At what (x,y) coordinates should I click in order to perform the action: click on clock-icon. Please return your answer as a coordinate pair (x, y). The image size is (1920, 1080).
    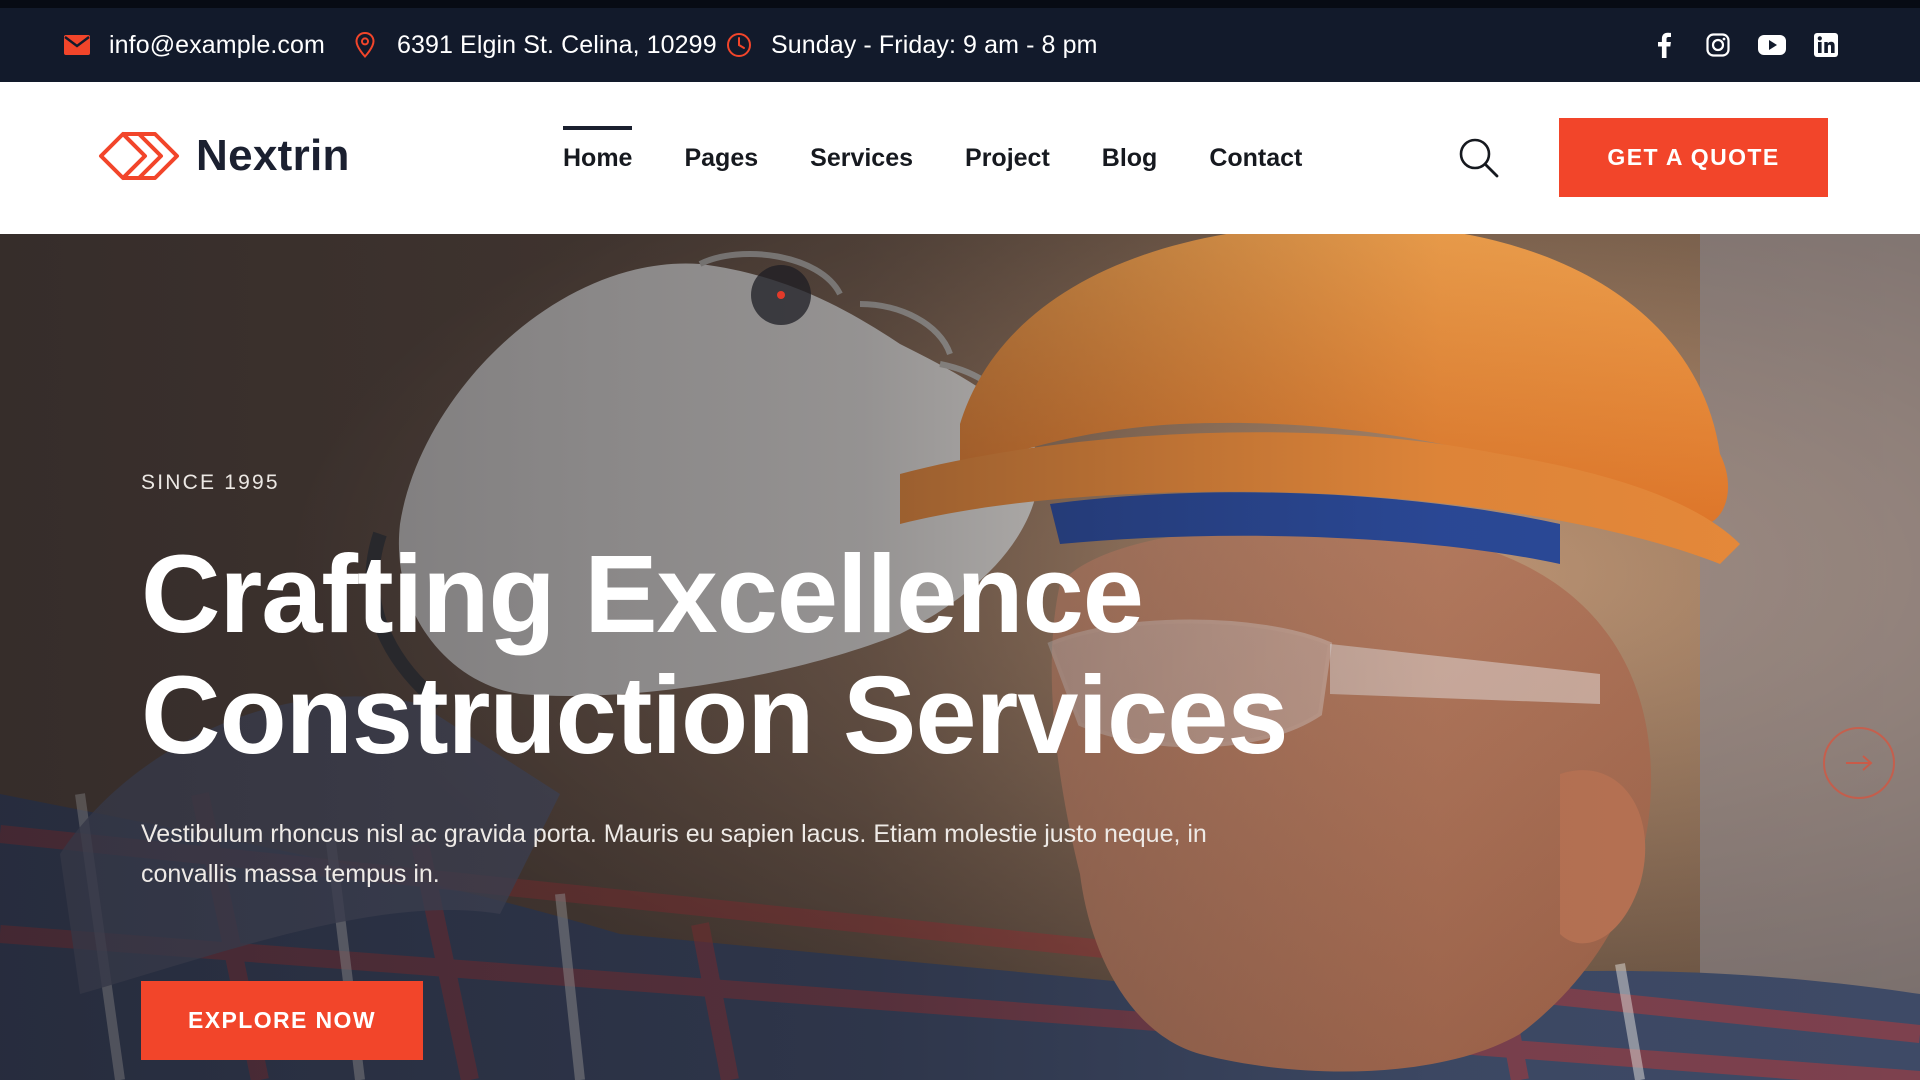
    Looking at the image, I should click on (739, 45).